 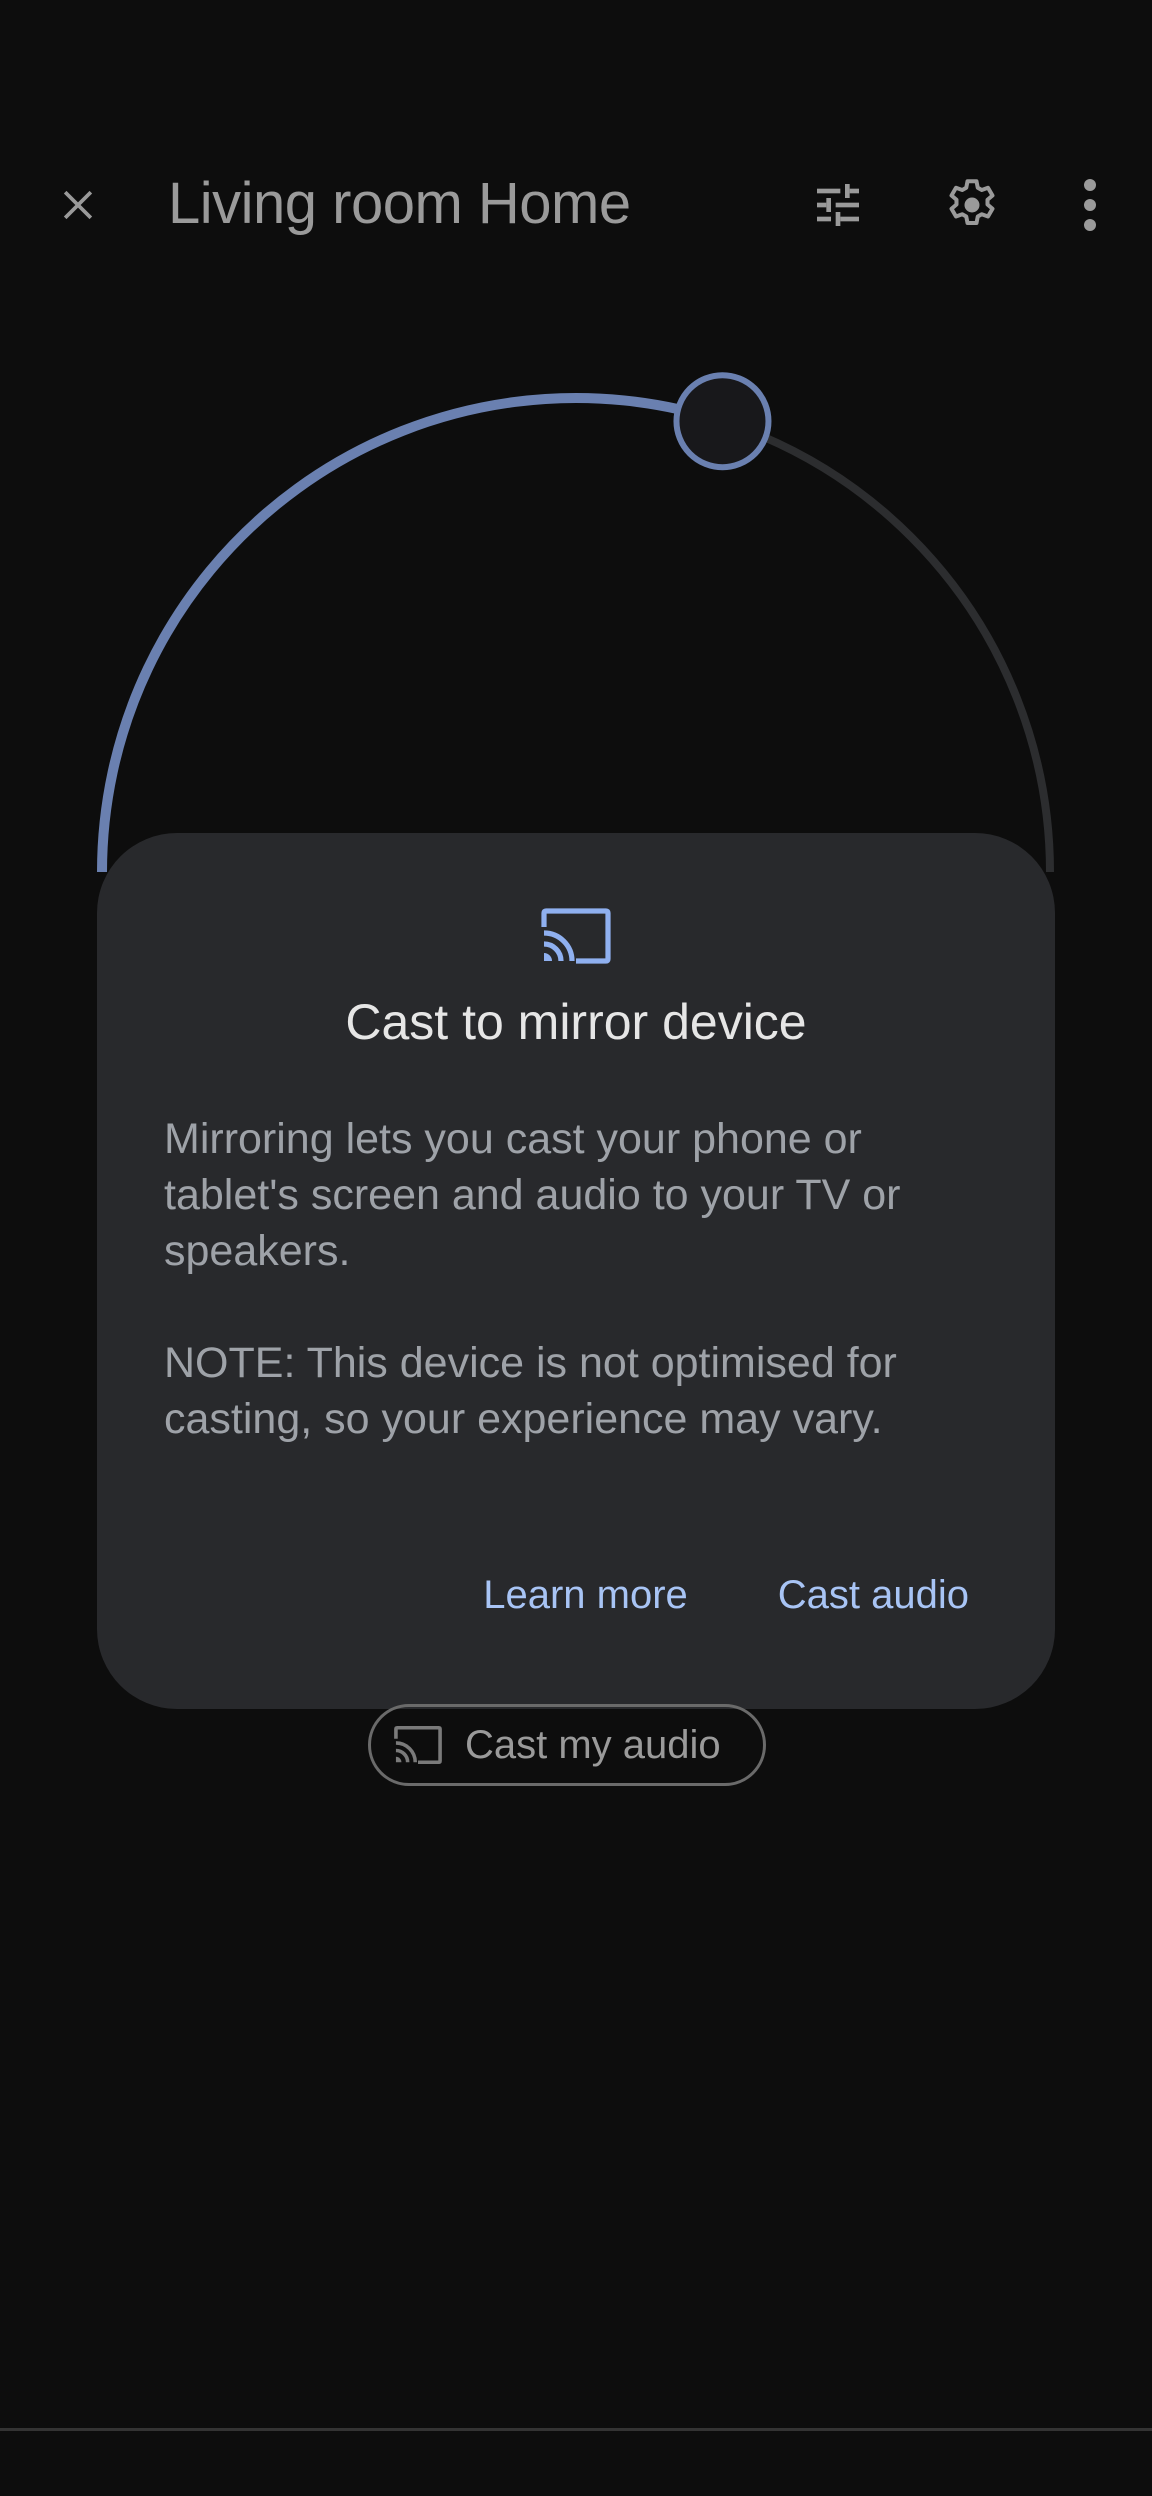 I want to click on volume-dial-fill, so click(x=411, y=633).